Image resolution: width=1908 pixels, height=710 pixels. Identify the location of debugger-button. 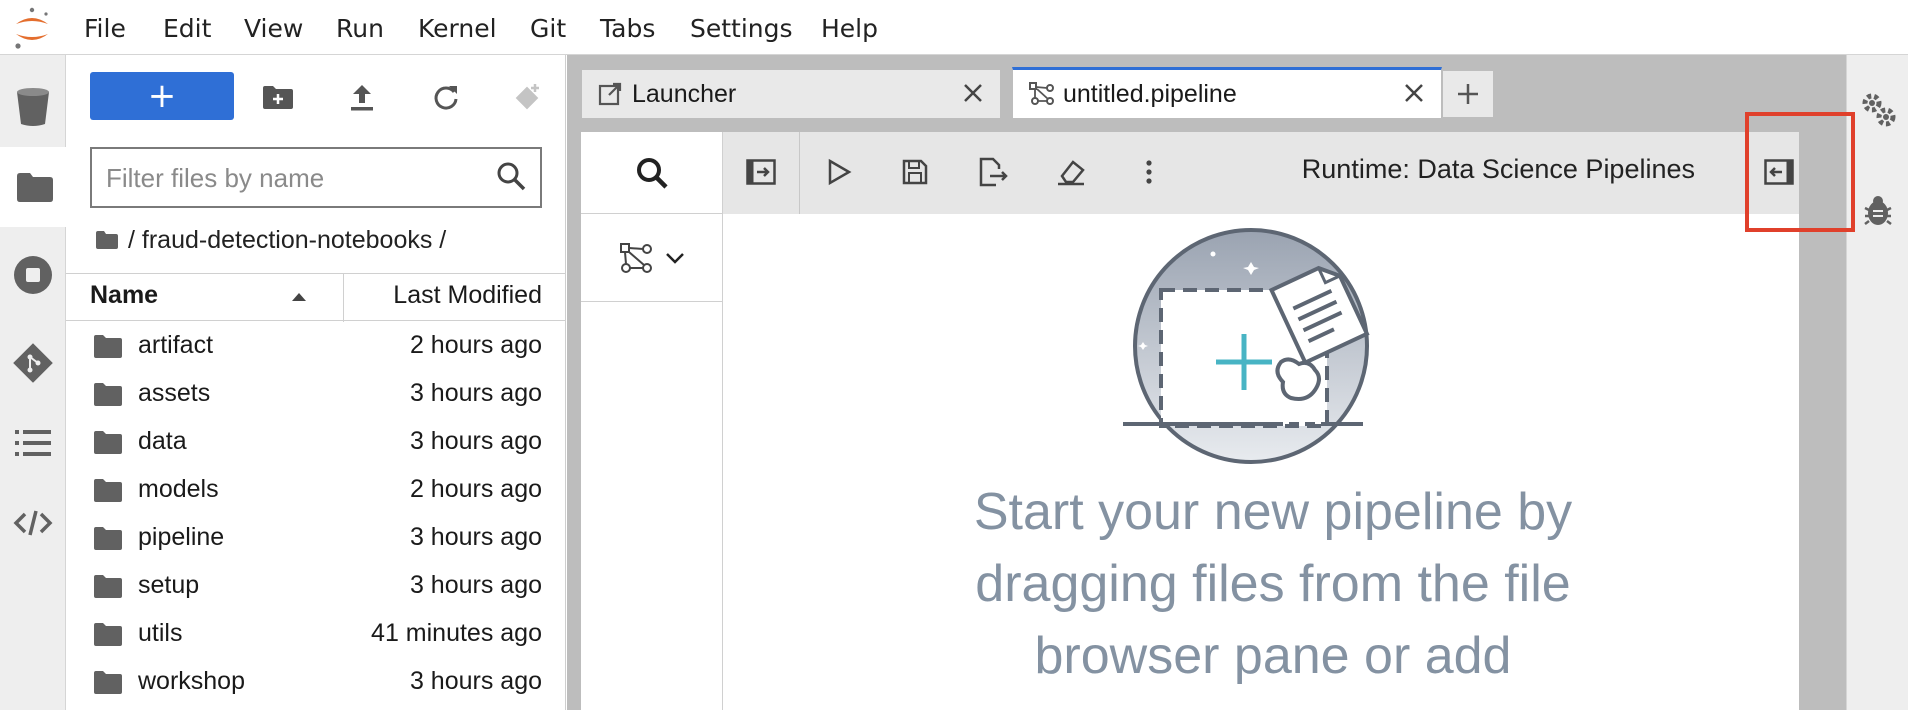
(1877, 211).